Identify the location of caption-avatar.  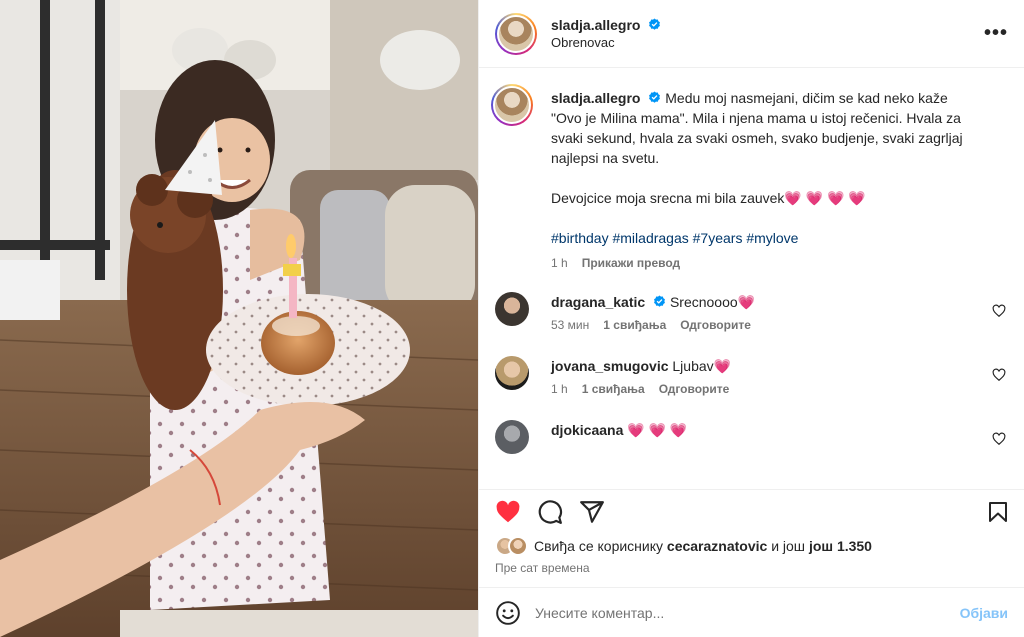
(512, 105).